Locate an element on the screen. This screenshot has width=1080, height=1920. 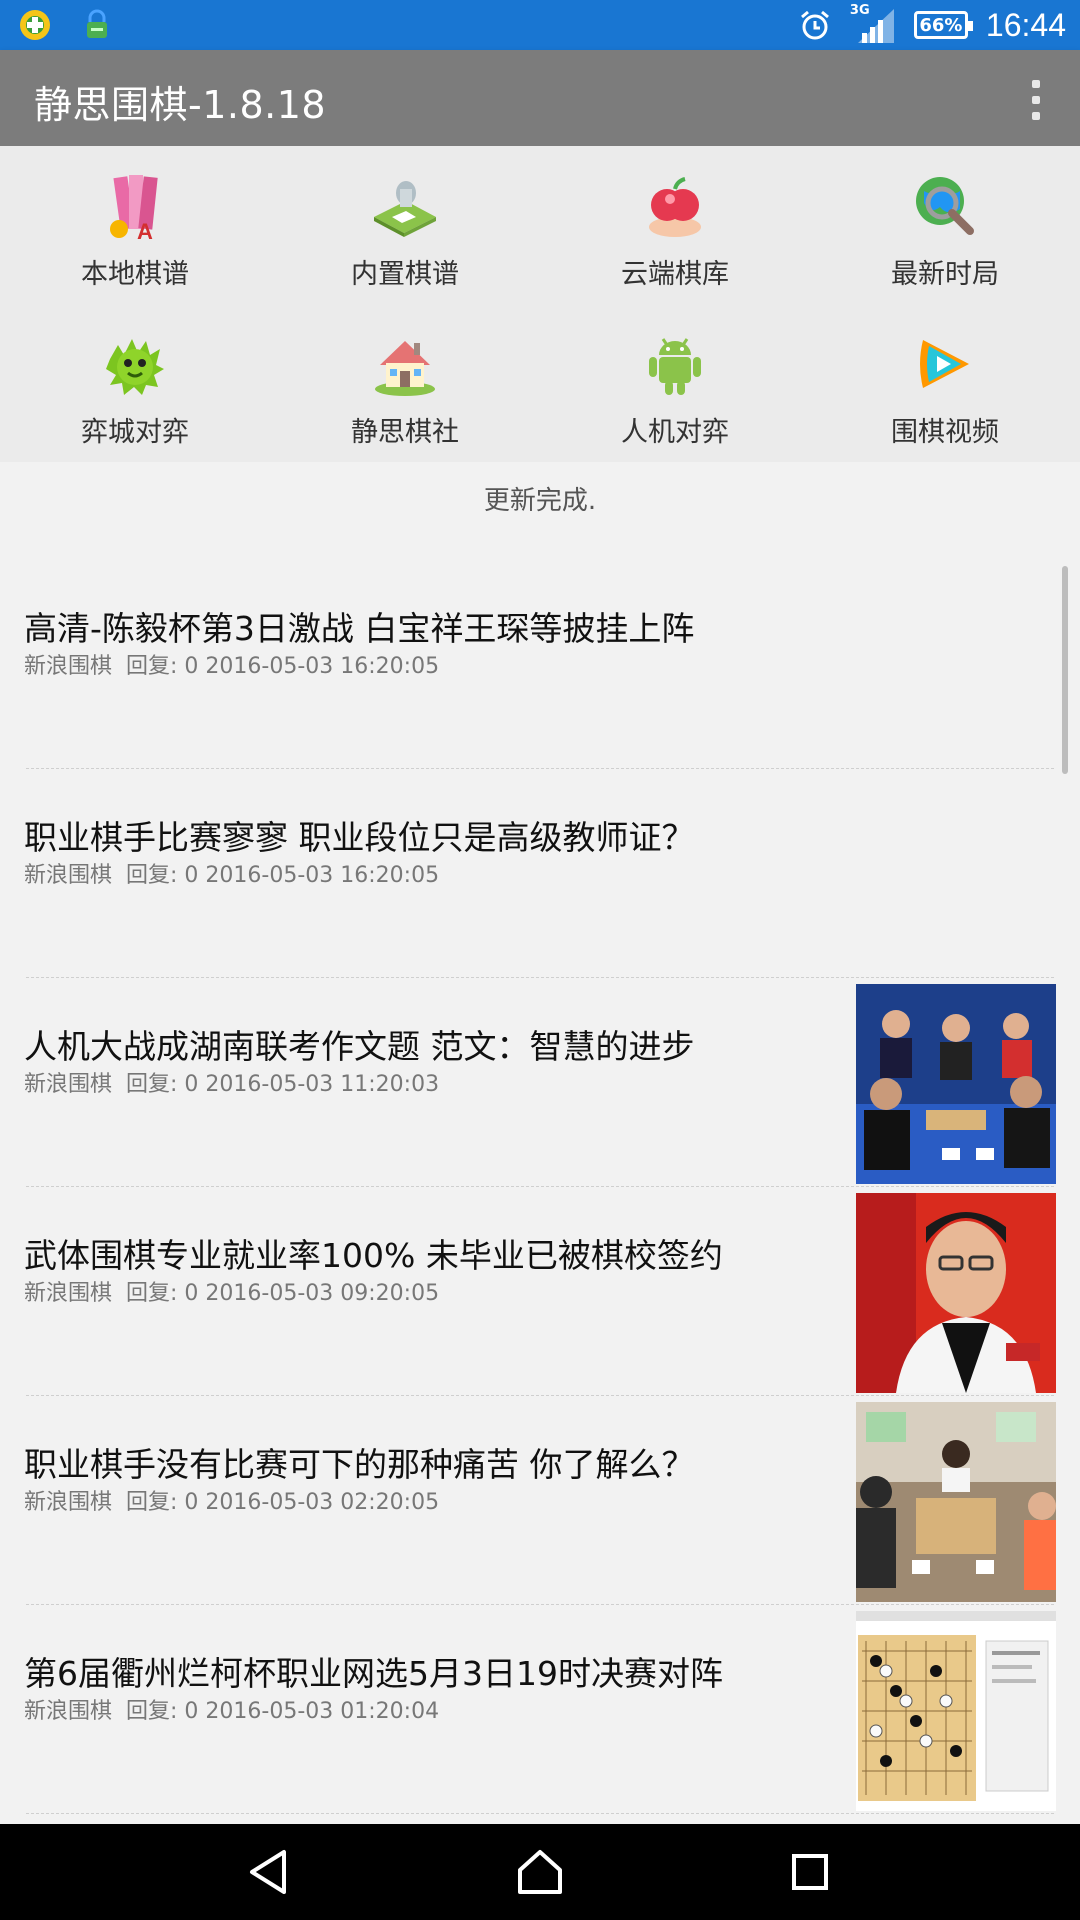
feature-label: 云端棋库 is located at coordinates (675, 274).